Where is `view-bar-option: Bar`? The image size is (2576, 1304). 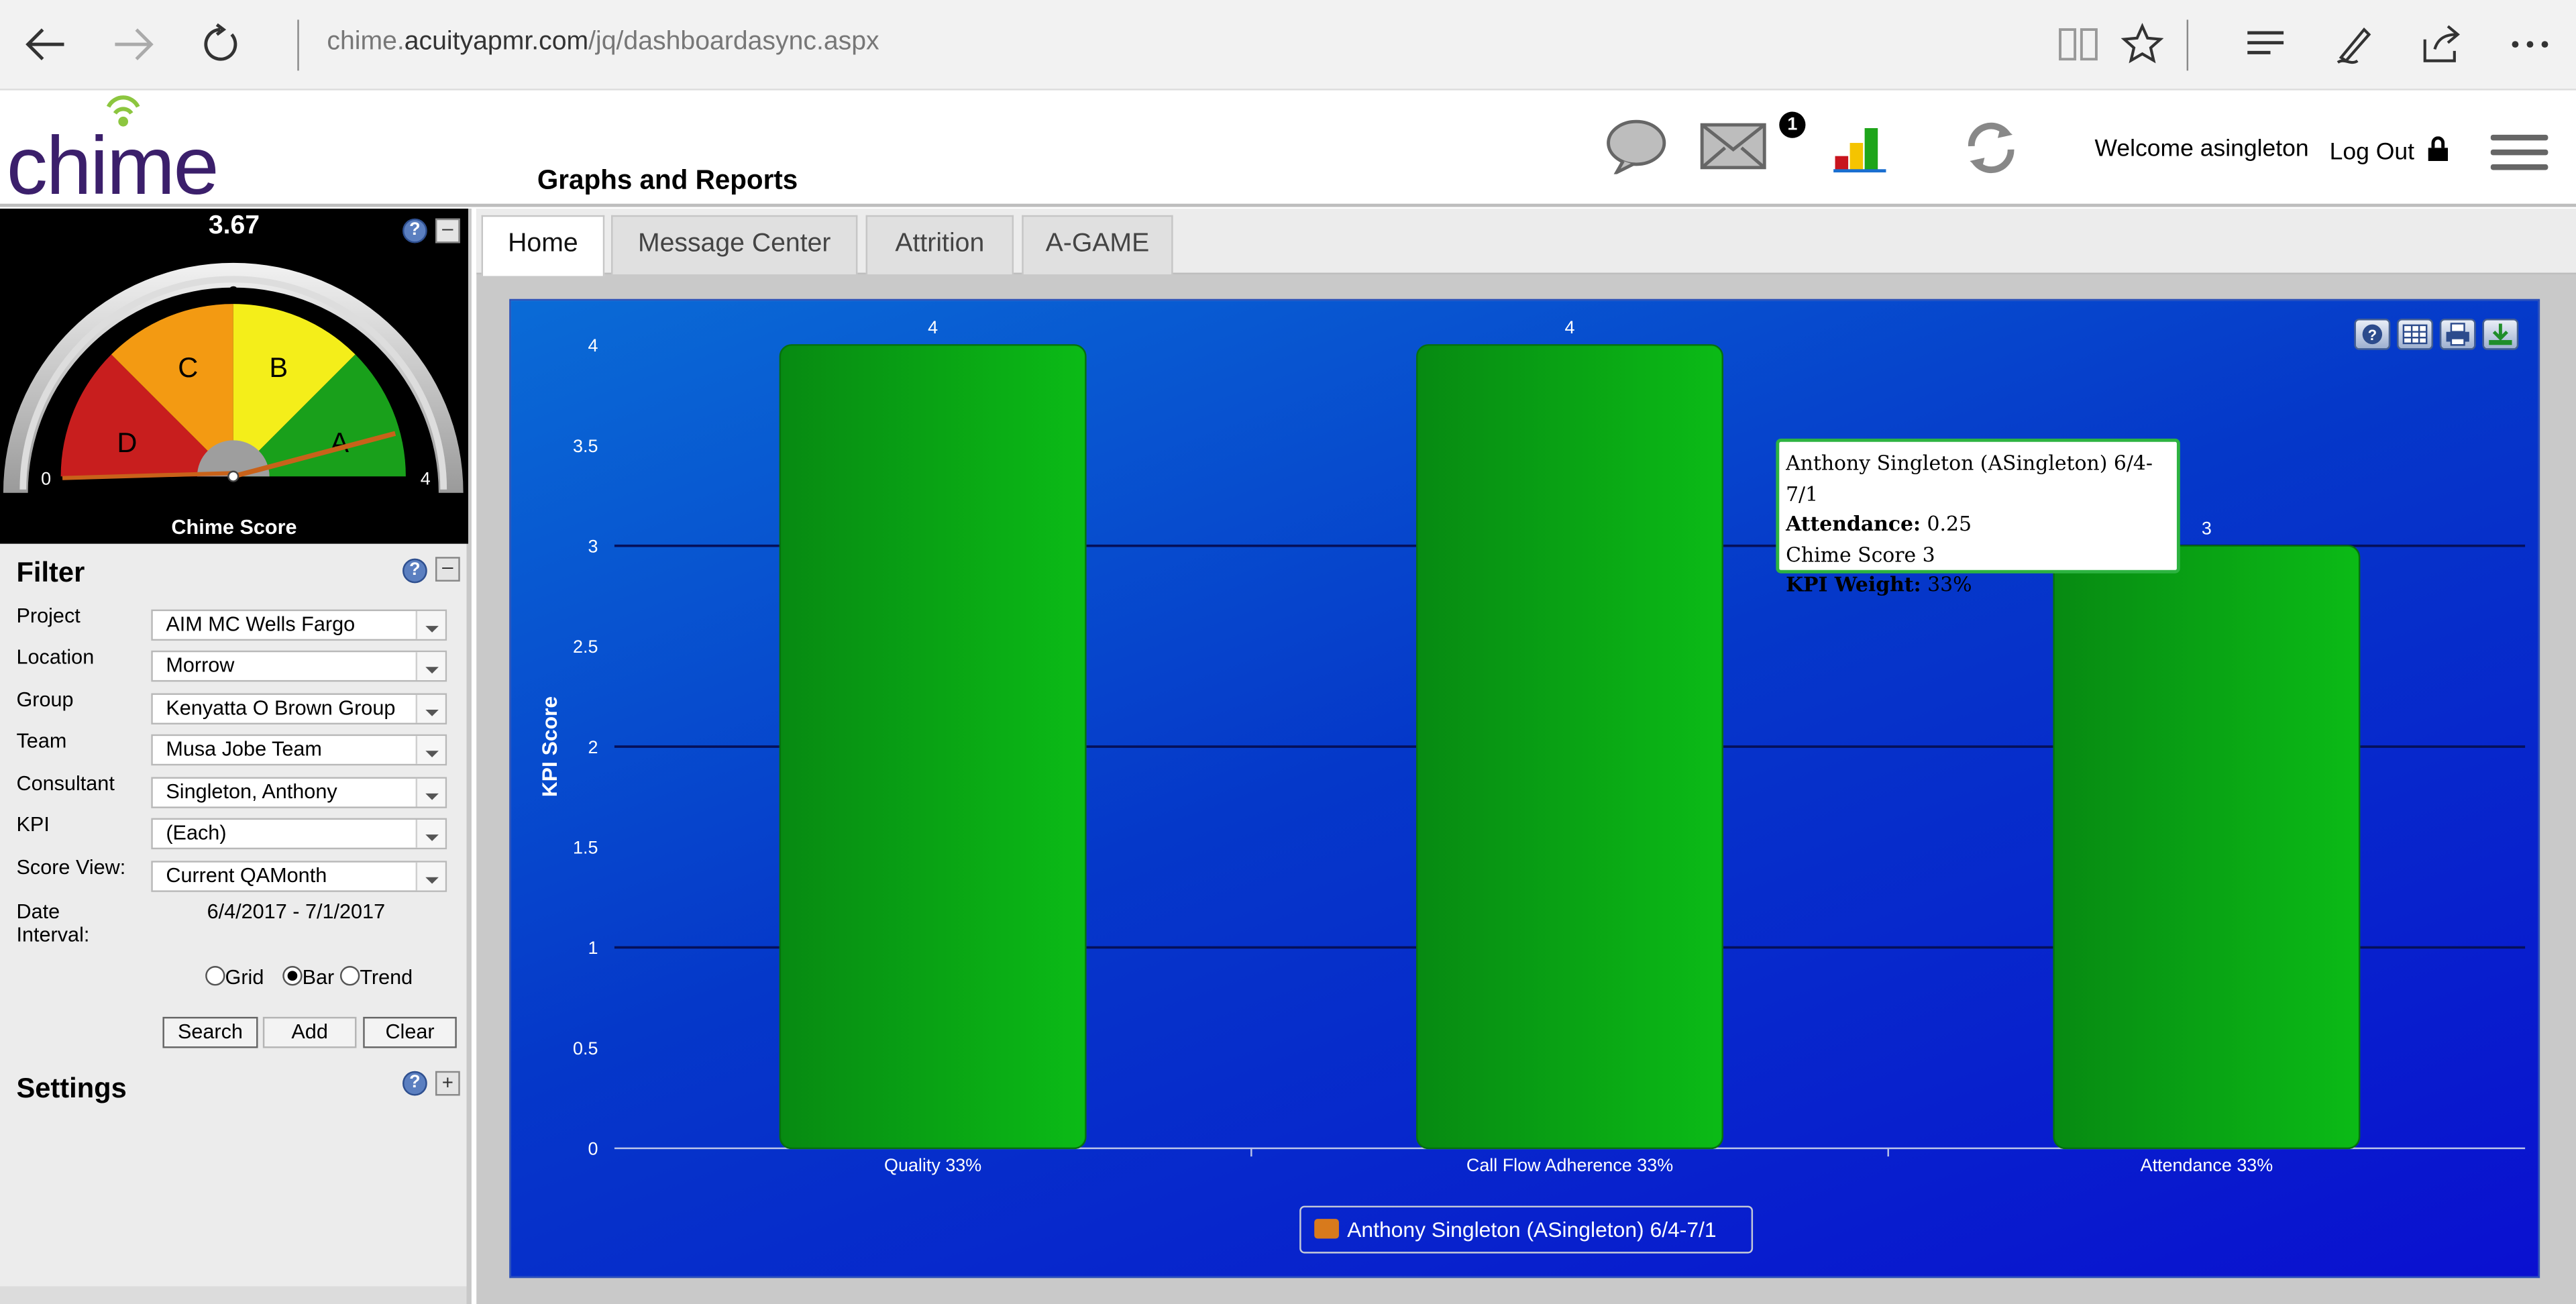
view-bar-option: Bar is located at coordinates (308, 977).